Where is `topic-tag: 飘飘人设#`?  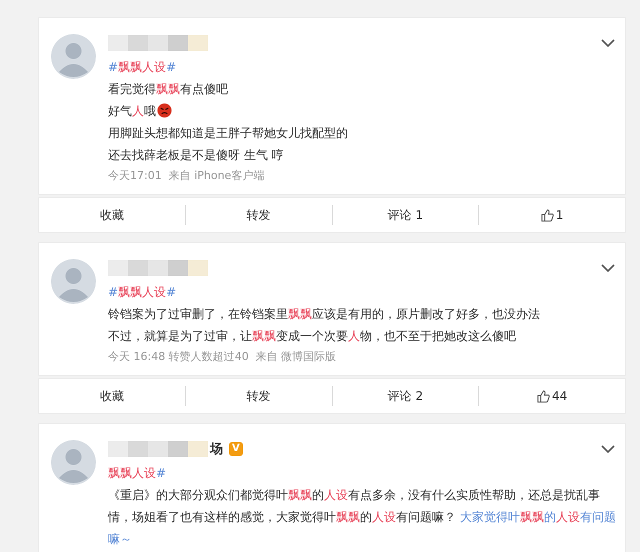 topic-tag: 飘飘人设# is located at coordinates (362, 473).